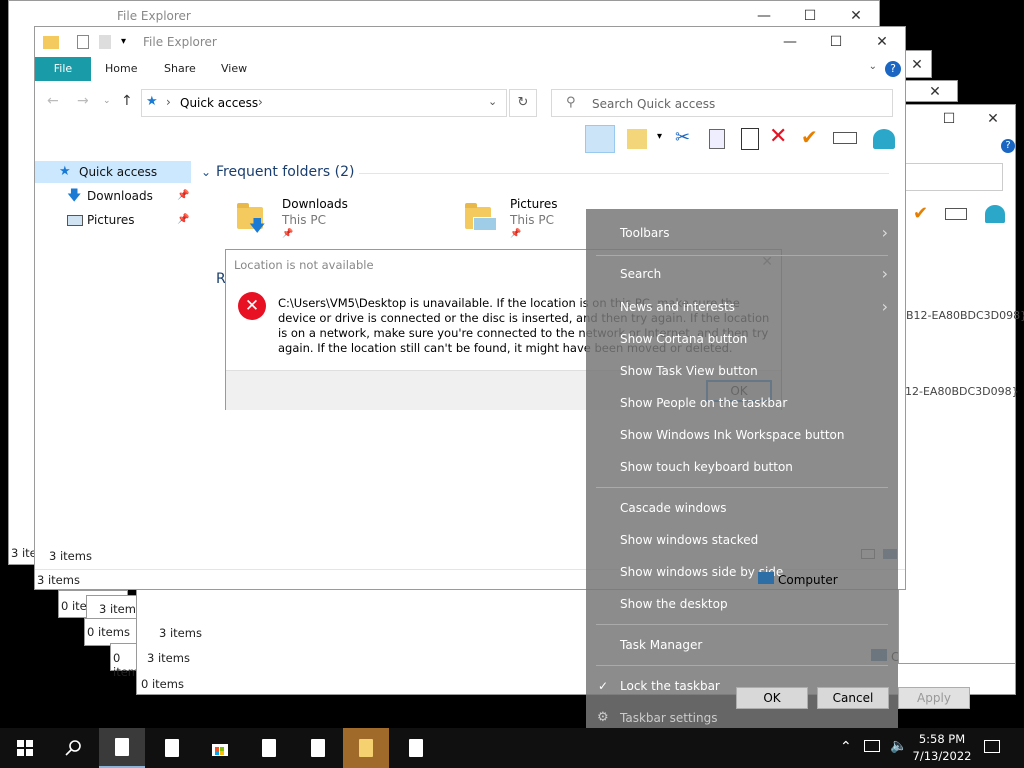  What do you see at coordinates (742, 307) in the screenshot?
I see `menu-item-news: News and interests ›` at bounding box center [742, 307].